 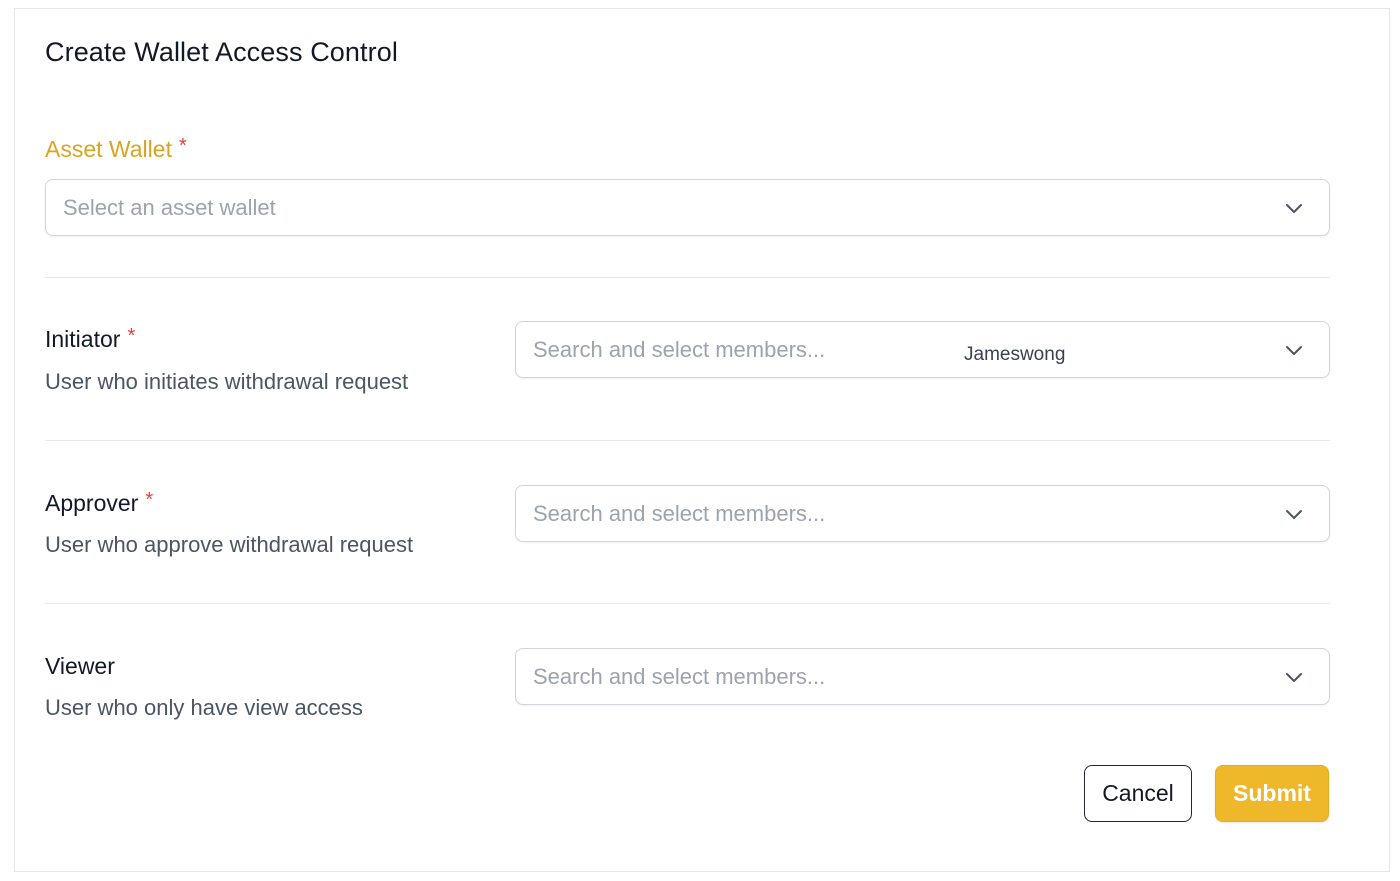 I want to click on viewer-label-text: Viewer, so click(x=80, y=666).